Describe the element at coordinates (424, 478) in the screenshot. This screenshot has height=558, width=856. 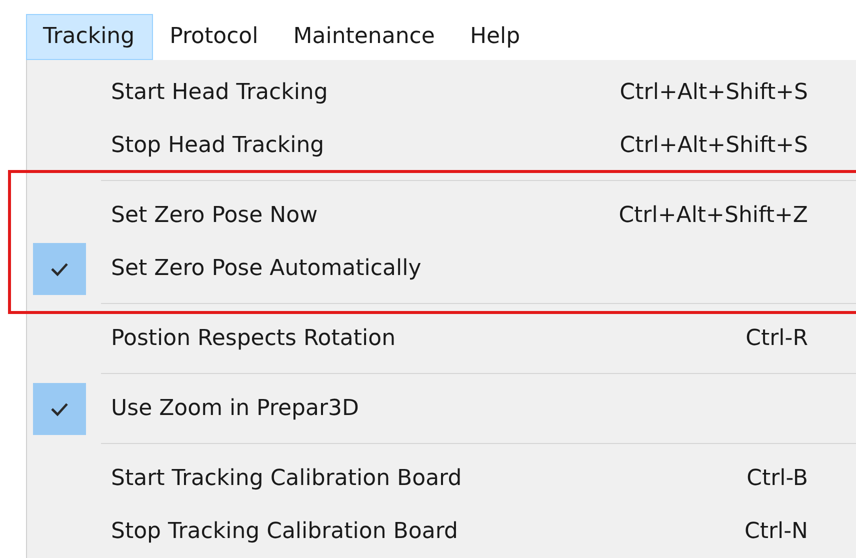
I see `menu-item: Start Tracking Calibration Board` at that location.